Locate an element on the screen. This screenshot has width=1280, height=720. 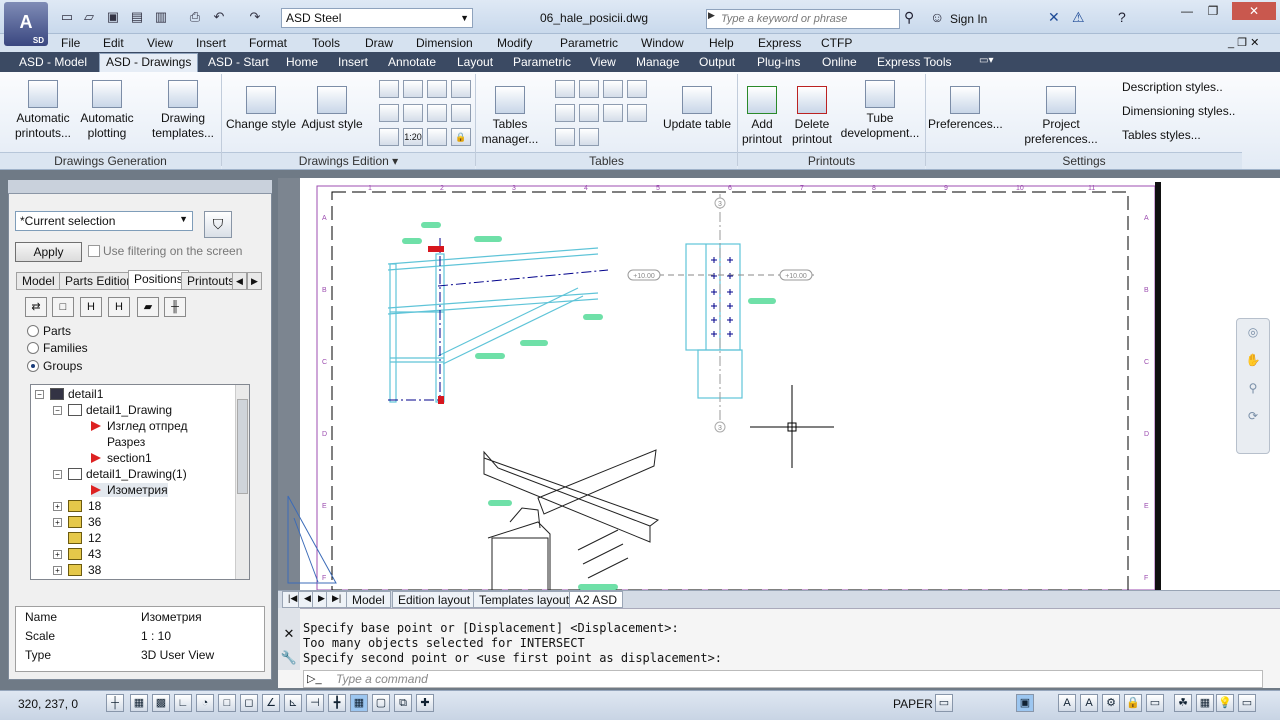
property-value: 1 : 10 is located at coordinates (156, 636).